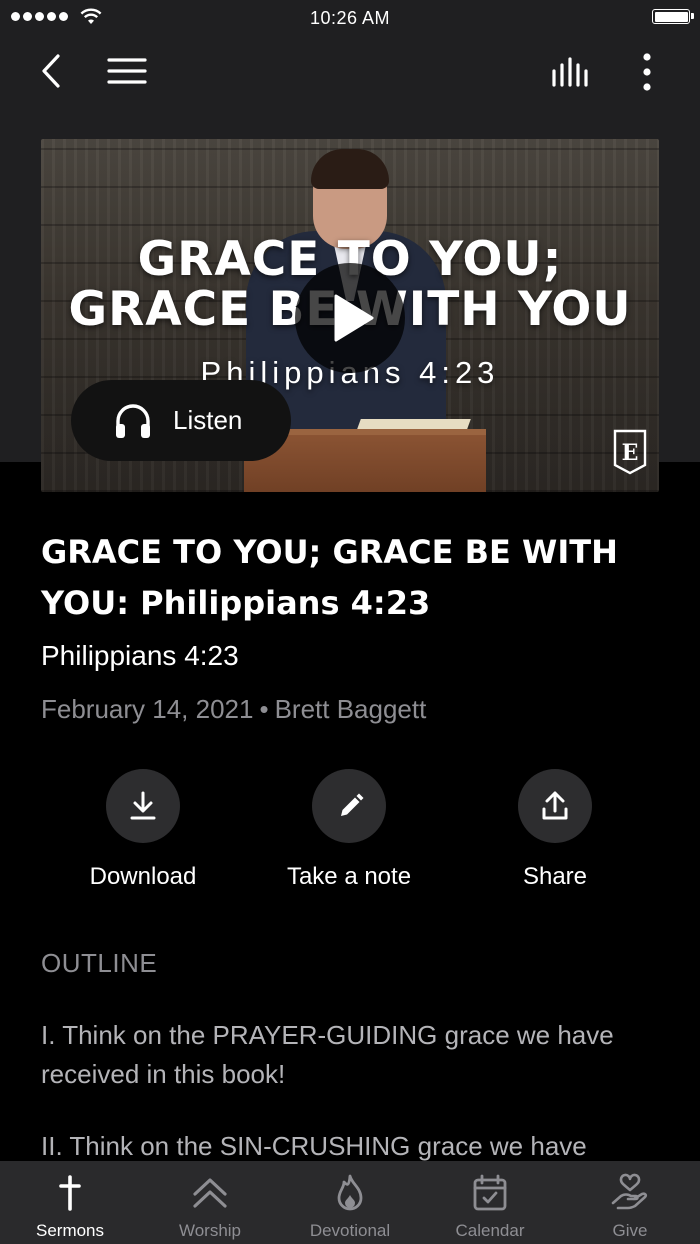 The height and width of the screenshot is (1244, 700). What do you see at coordinates (70, 1193) in the screenshot?
I see `cross-icon` at bounding box center [70, 1193].